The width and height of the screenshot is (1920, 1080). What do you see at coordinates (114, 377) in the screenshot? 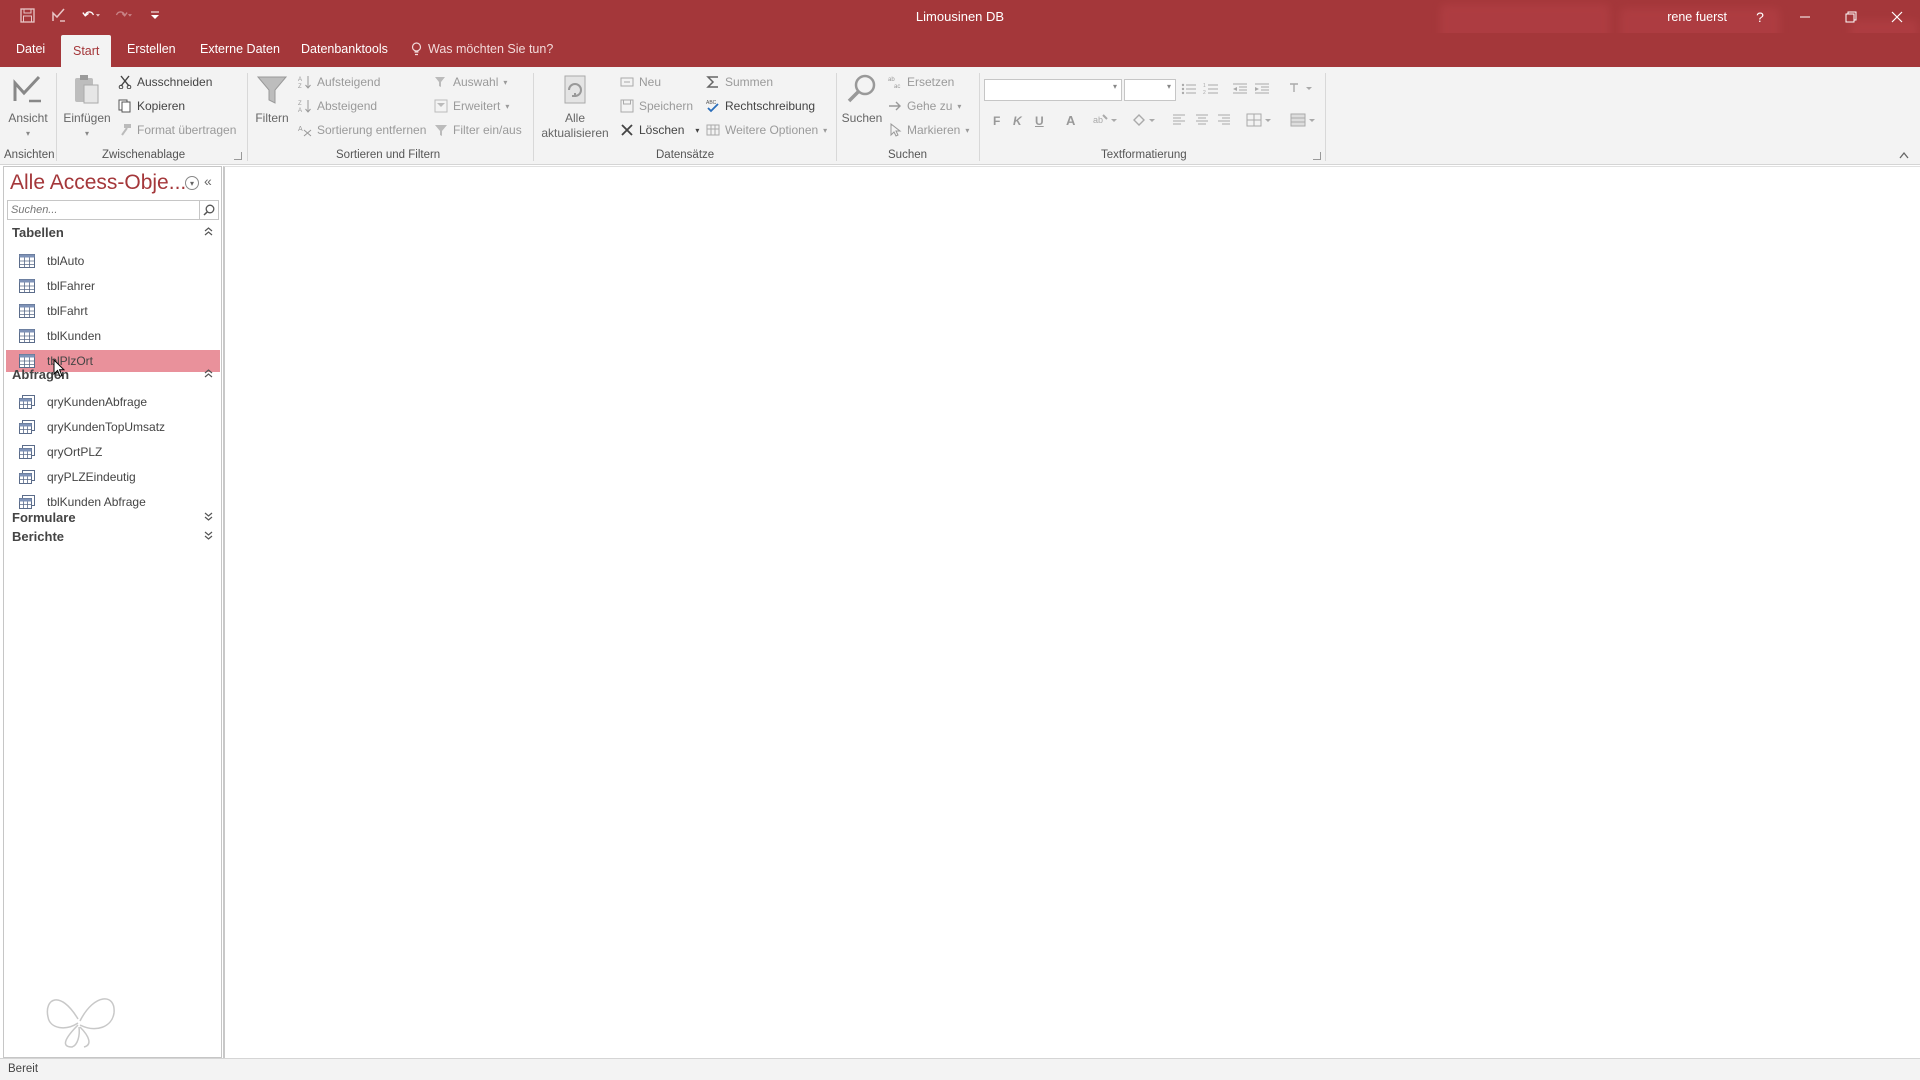
I see `nav-section-abfragen: Abfragen` at bounding box center [114, 377].